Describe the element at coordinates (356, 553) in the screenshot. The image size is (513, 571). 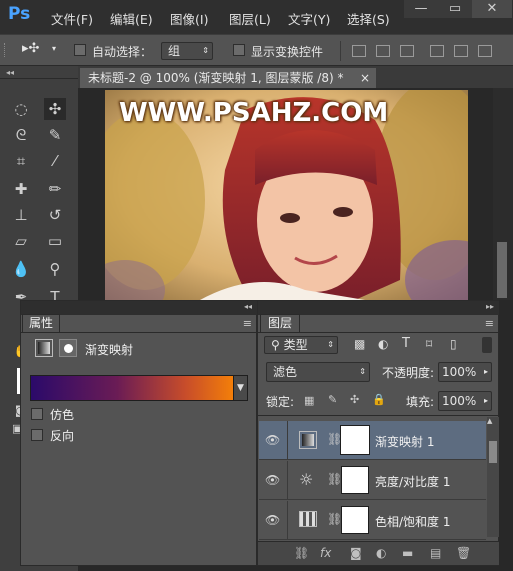
I see `add-mask-icon: ◙` at that location.